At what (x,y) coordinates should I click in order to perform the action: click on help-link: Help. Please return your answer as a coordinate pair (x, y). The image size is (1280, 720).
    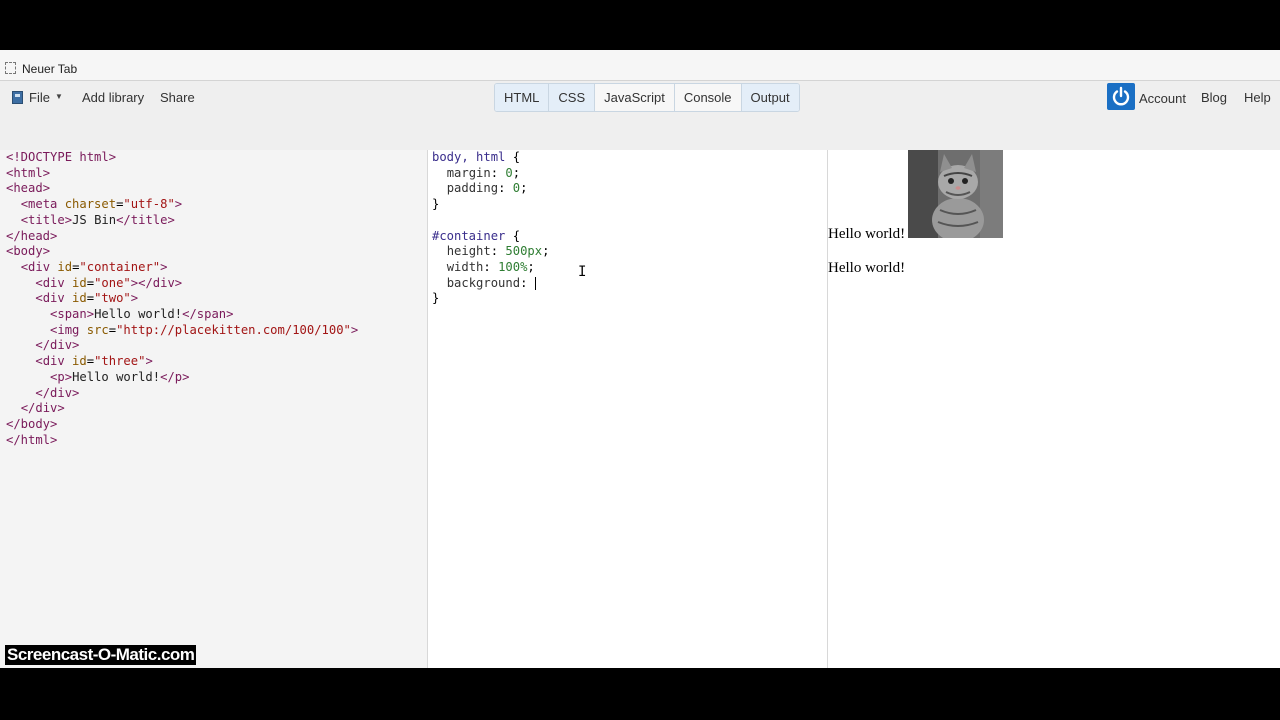
    Looking at the image, I should click on (1257, 97).